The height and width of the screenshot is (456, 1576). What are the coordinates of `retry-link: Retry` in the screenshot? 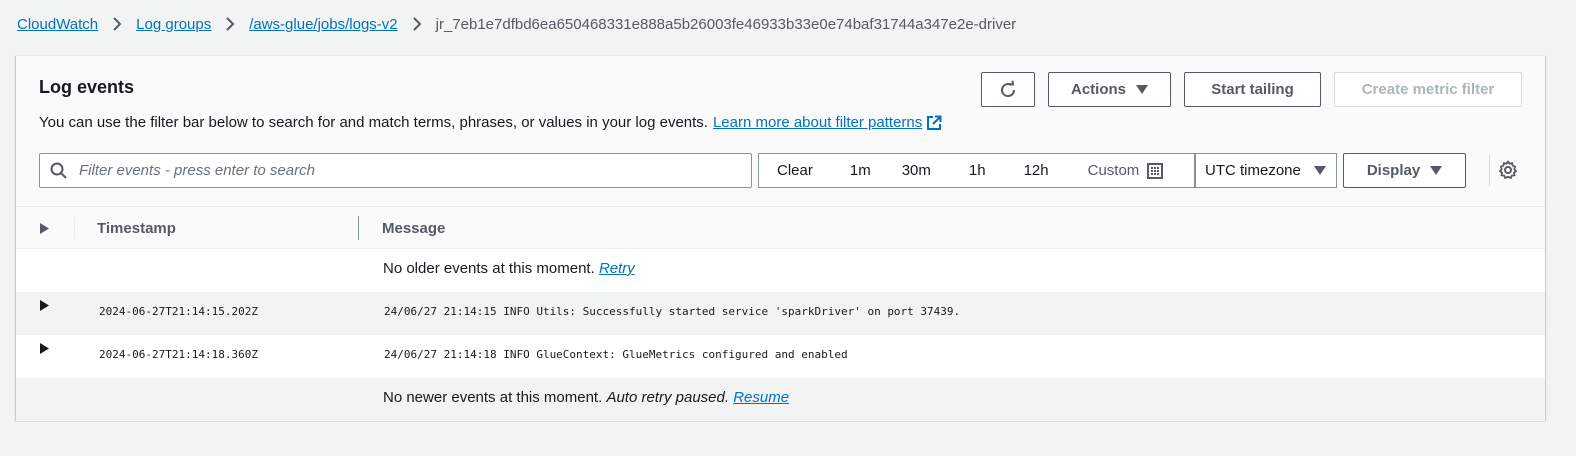 It's located at (617, 268).